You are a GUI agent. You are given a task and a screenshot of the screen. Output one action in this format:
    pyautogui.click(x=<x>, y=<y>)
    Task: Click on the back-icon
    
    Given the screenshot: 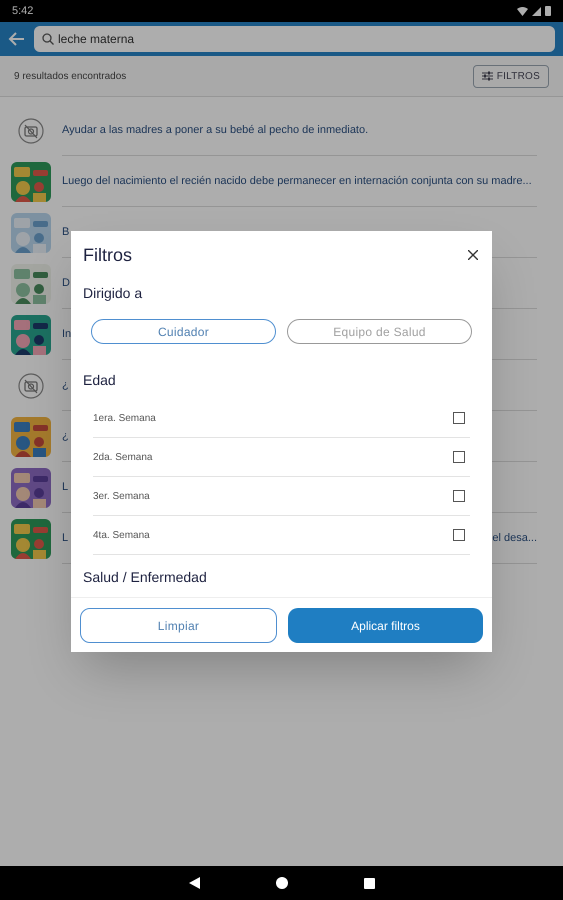 What is the action you would take?
    pyautogui.click(x=194, y=883)
    